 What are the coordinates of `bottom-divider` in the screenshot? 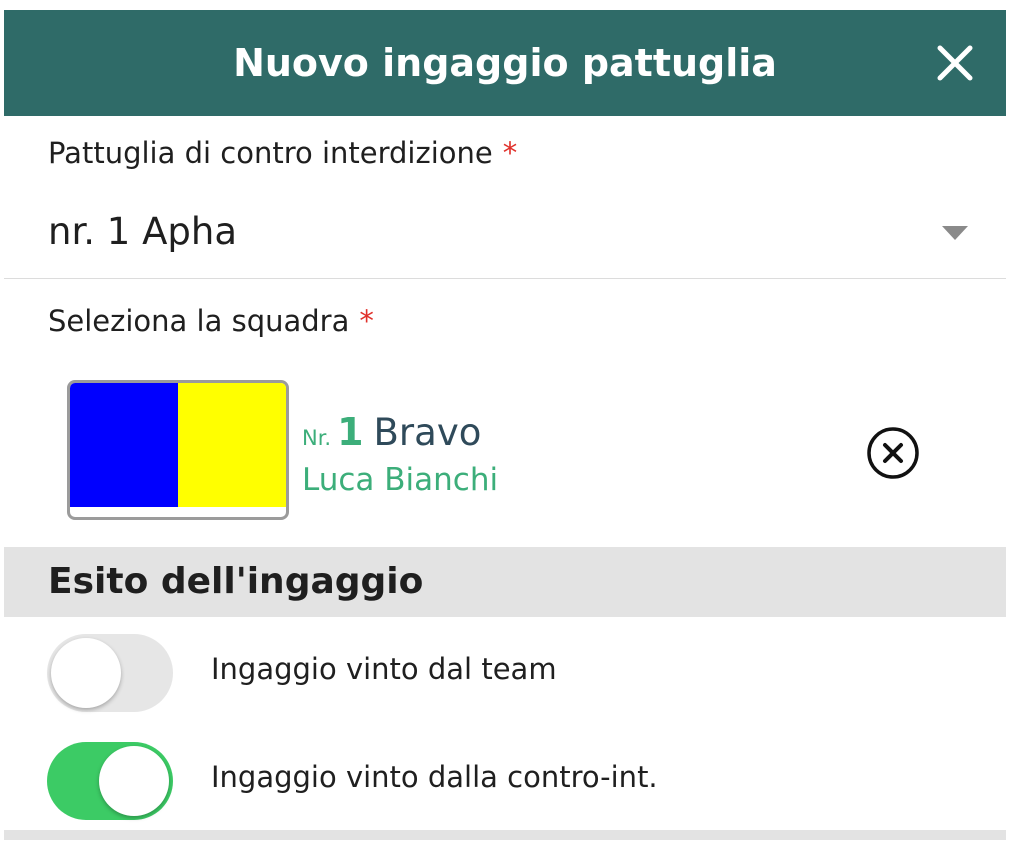 It's located at (505, 835).